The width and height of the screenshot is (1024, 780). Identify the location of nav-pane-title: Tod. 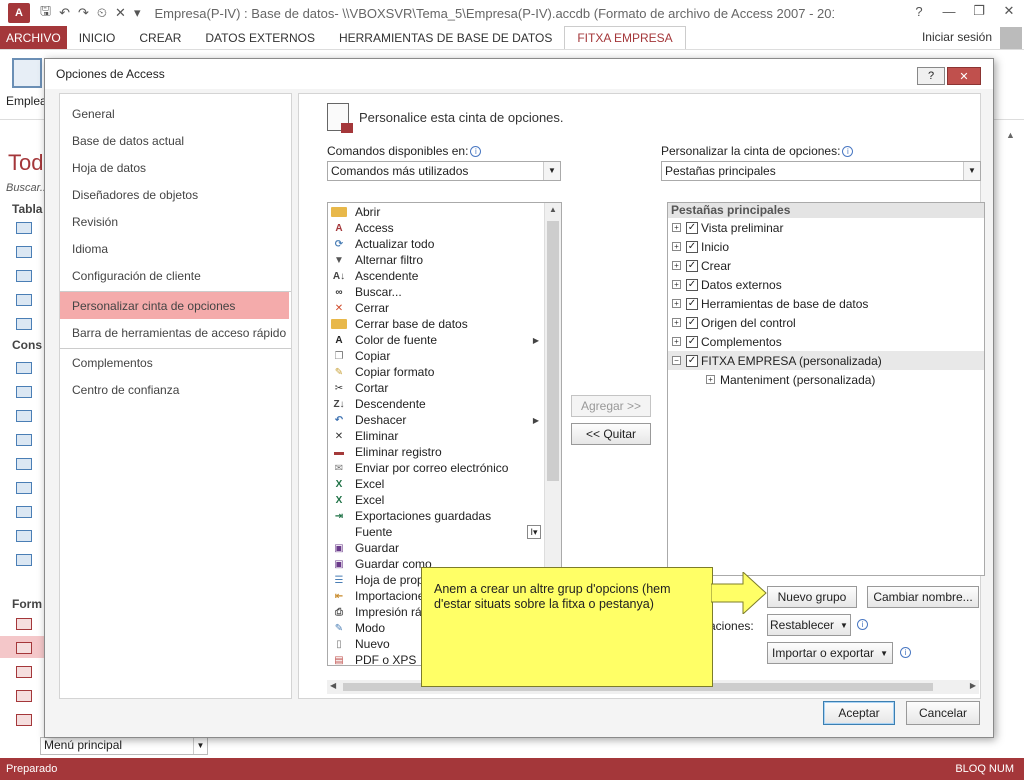
(25, 163).